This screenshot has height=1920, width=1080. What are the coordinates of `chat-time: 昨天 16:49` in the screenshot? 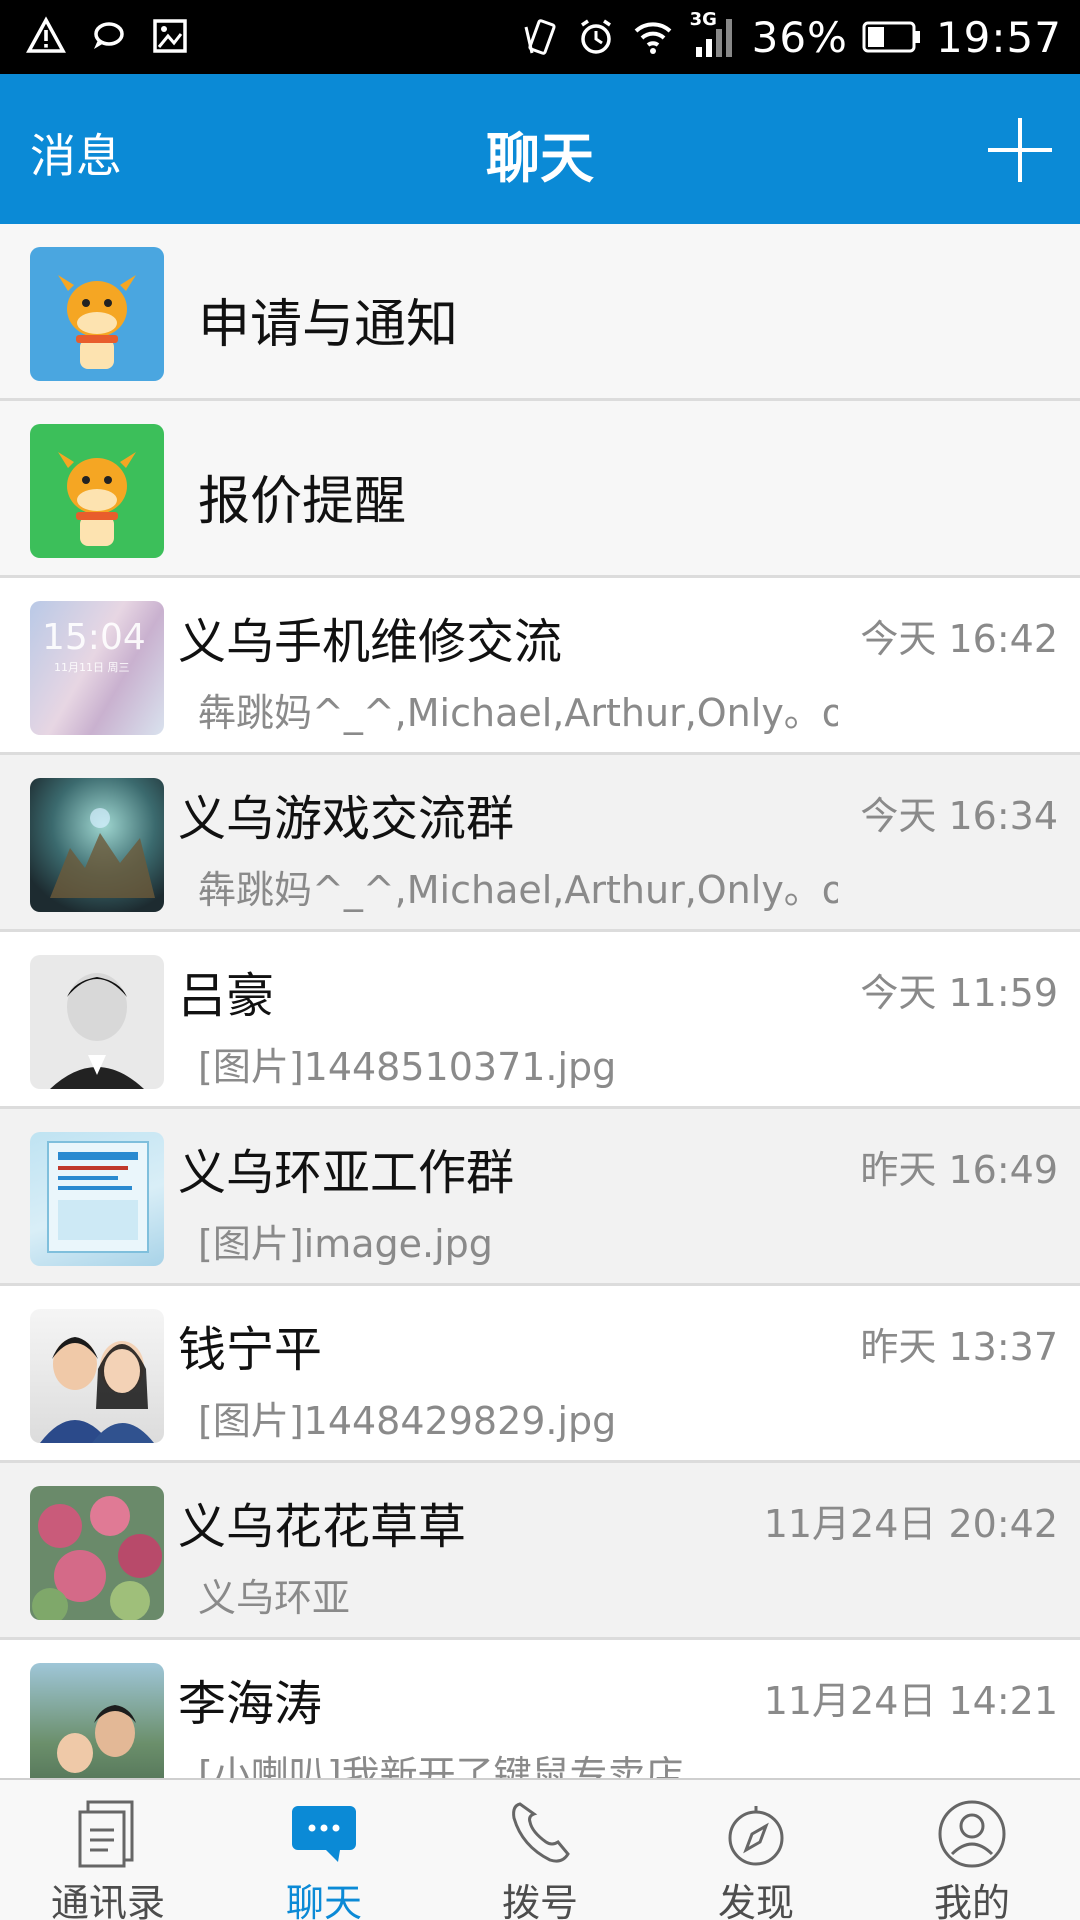 It's located at (959, 1170).